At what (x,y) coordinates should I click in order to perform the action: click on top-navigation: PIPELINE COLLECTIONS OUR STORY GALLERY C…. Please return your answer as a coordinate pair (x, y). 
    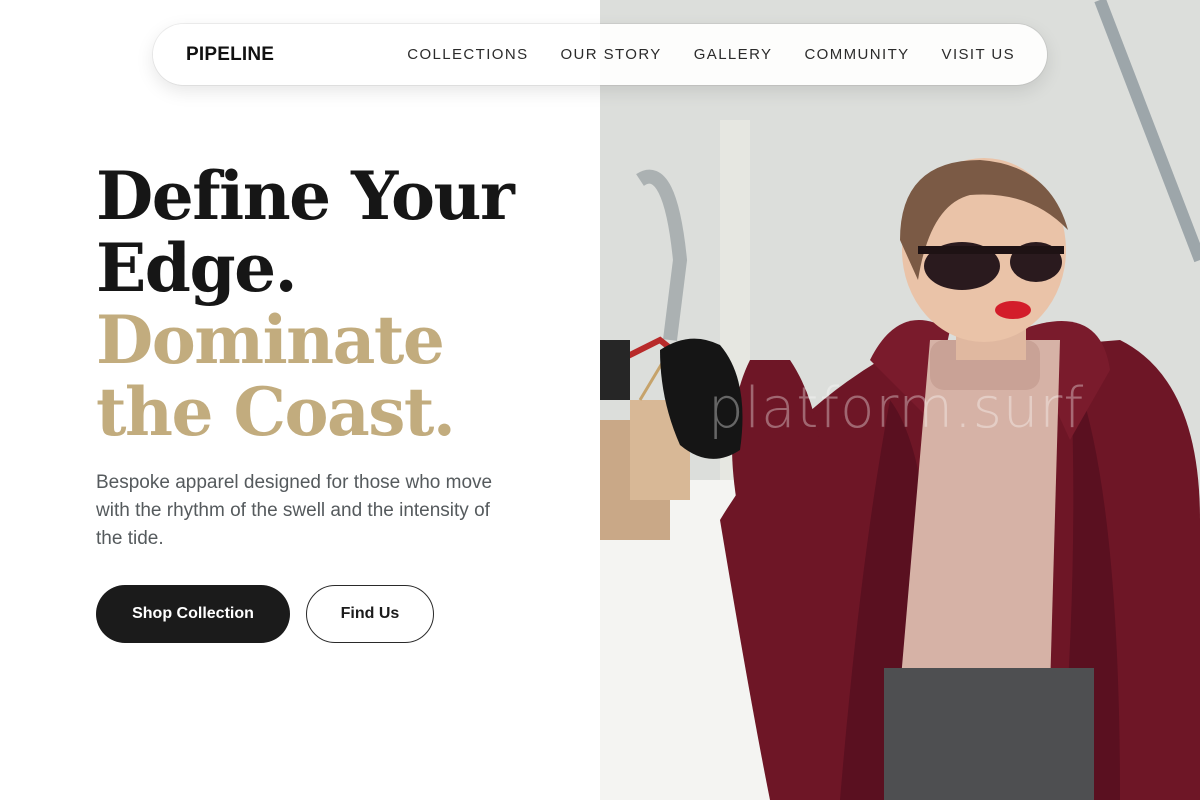
    Looking at the image, I should click on (600, 54).